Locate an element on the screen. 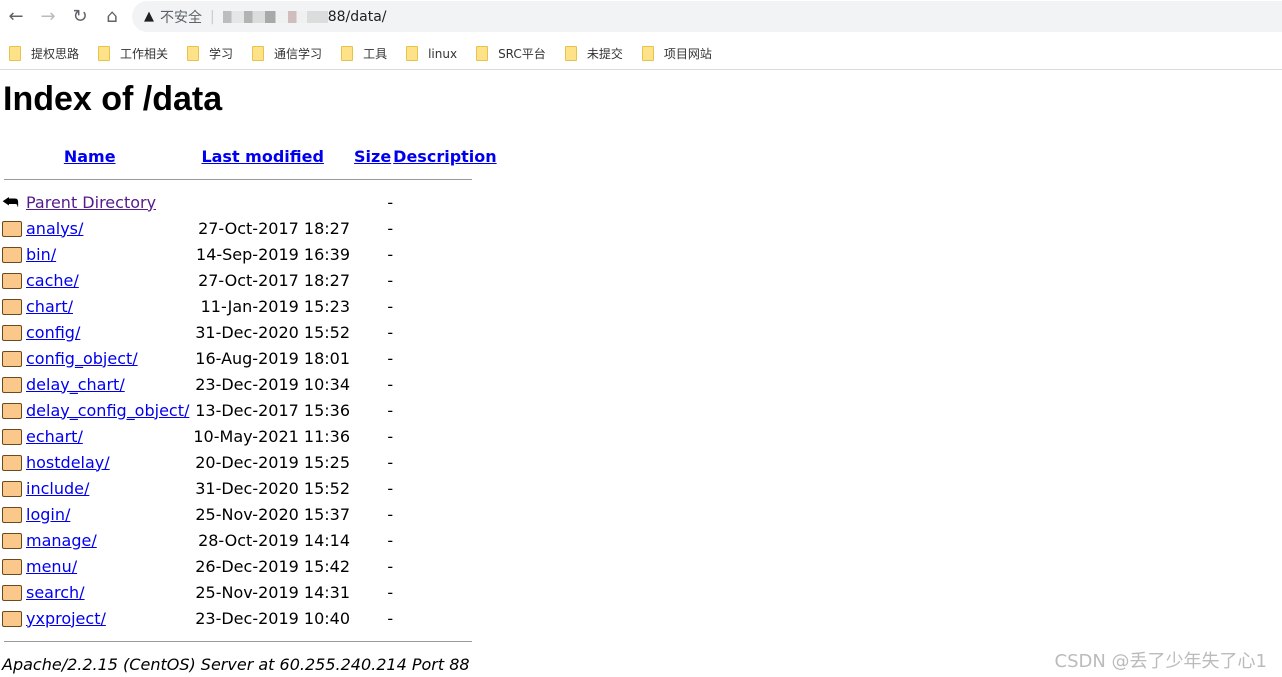  icon-header is located at coordinates (13, 156).